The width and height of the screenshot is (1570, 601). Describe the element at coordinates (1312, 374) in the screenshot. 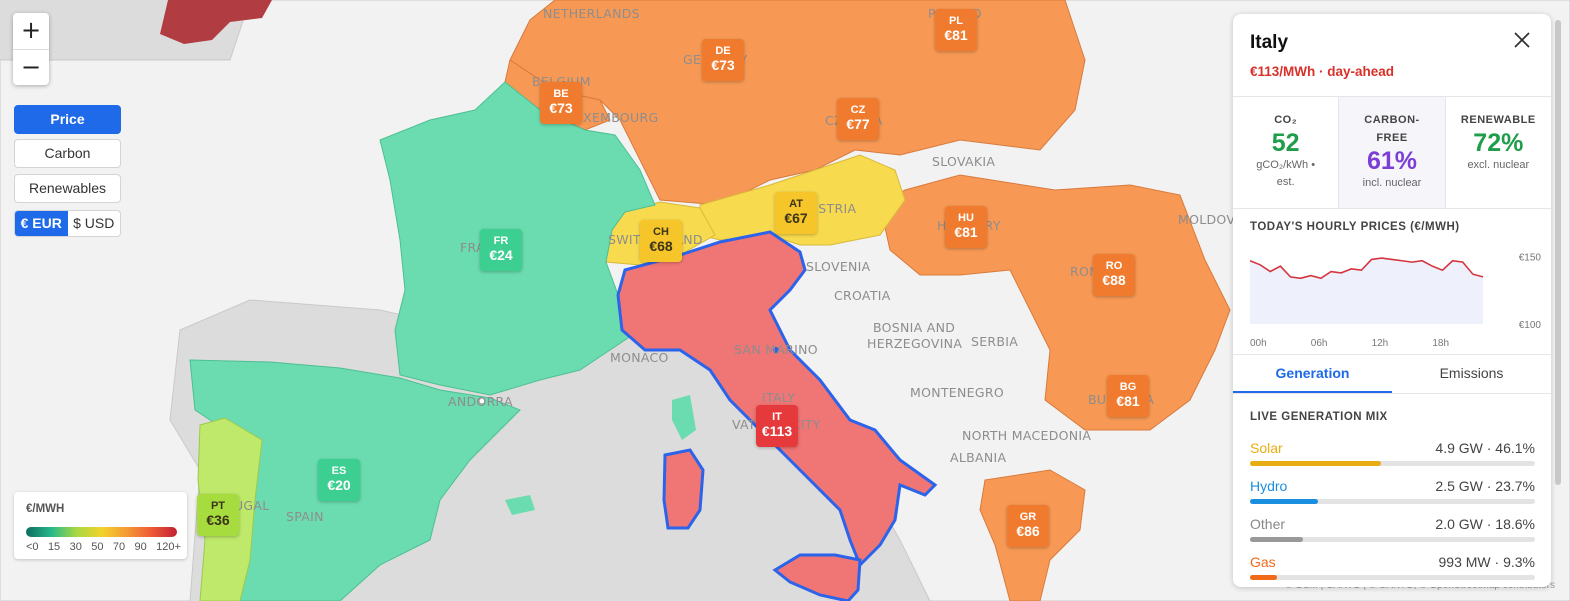

I see `tab-generation: Generation` at that location.